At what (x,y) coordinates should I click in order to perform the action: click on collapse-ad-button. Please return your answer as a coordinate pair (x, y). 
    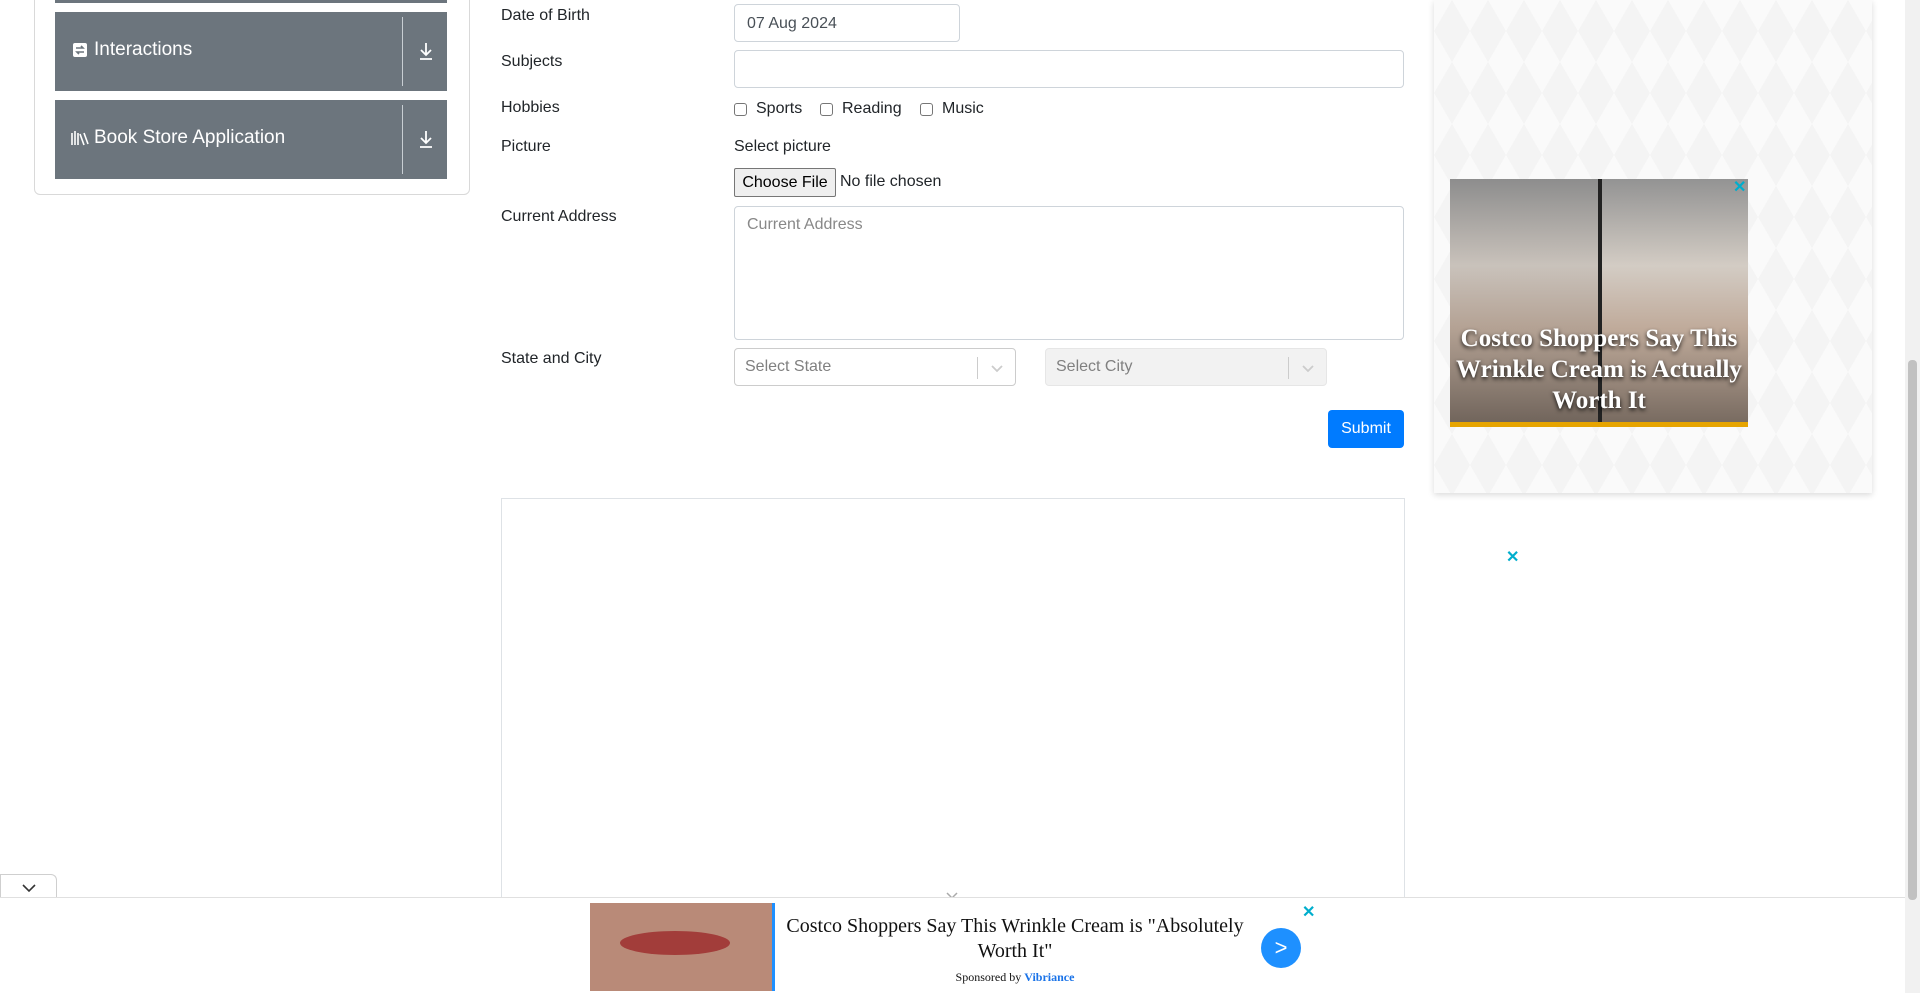
    Looking at the image, I should click on (28, 886).